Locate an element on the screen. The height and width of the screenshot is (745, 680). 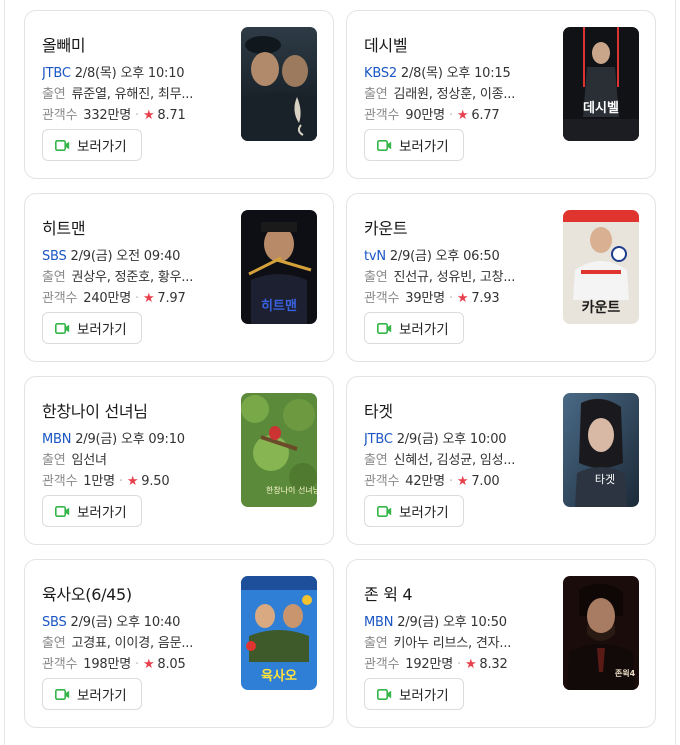
channel-name: KBS2 is located at coordinates (380, 73).